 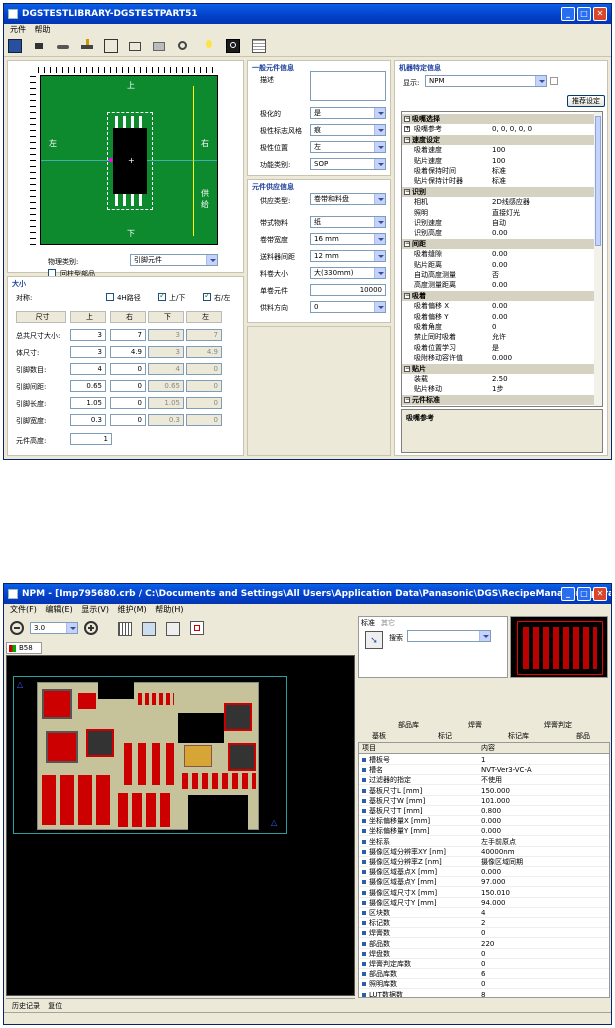 I want to click on table-row: 槽板号 1, so click(x=484, y=760).